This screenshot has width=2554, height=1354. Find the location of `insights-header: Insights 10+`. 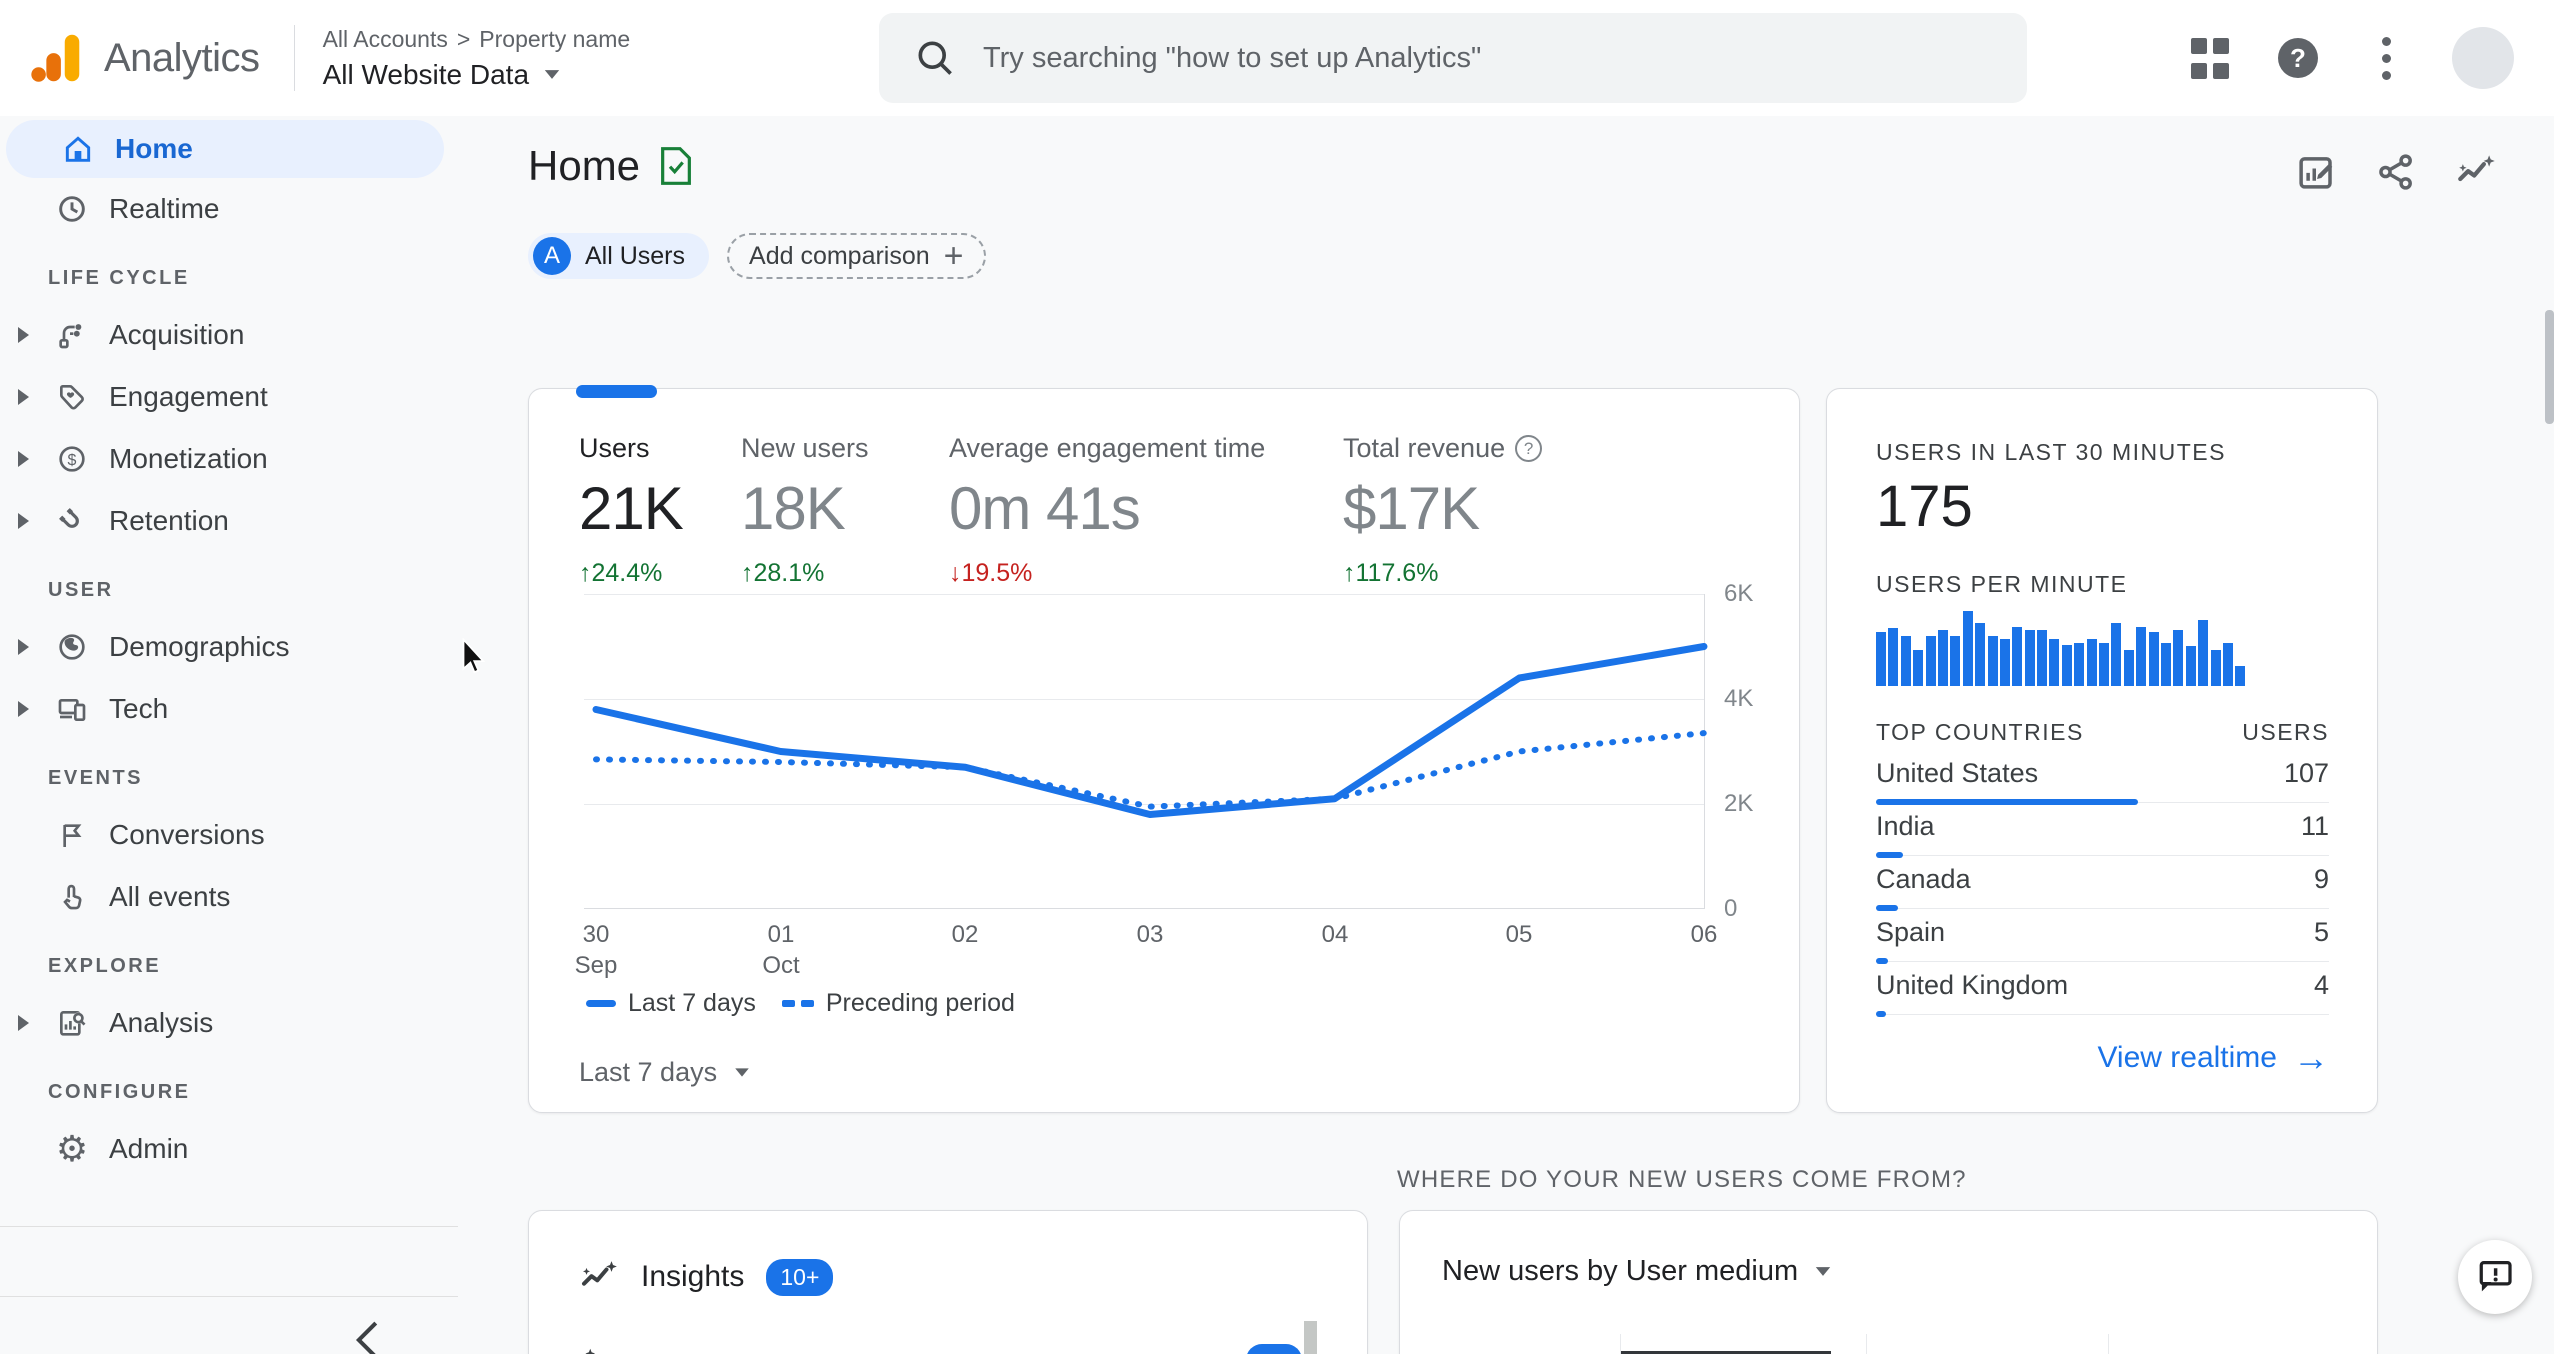

insights-header: Insights 10+ is located at coordinates (706, 1277).